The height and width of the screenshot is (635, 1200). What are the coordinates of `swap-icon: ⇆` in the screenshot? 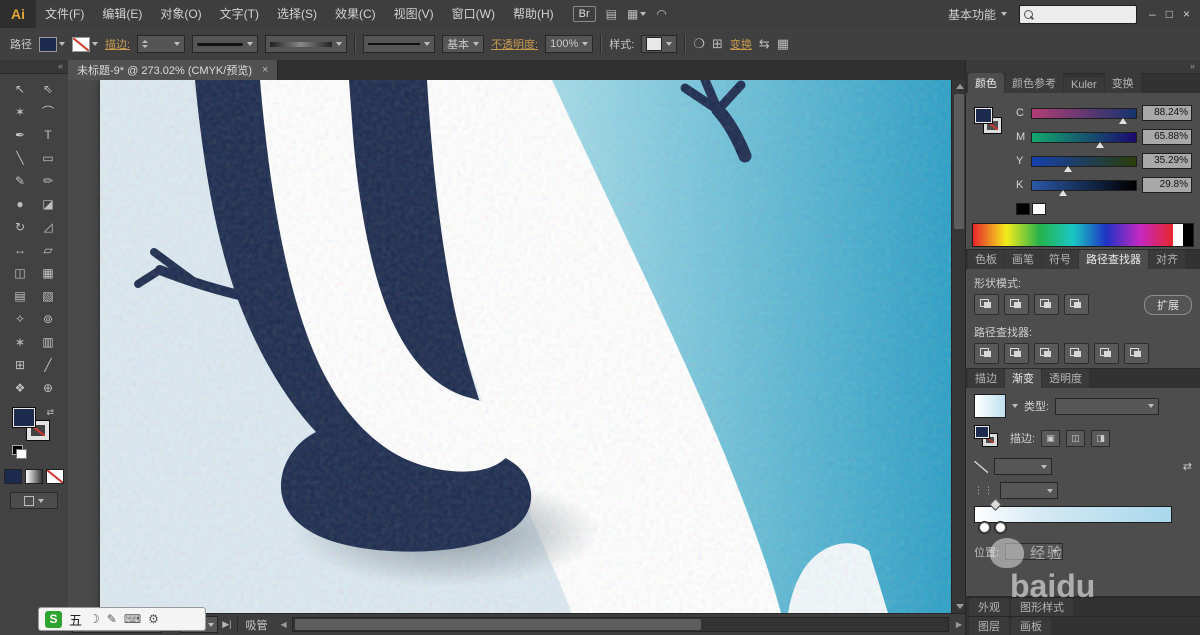 It's located at (764, 44).